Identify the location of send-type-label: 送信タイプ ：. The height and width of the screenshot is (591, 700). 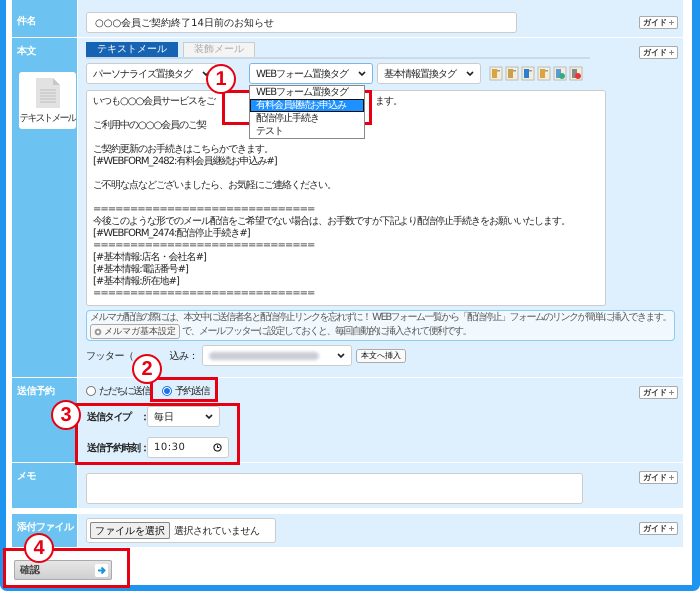
(116, 417).